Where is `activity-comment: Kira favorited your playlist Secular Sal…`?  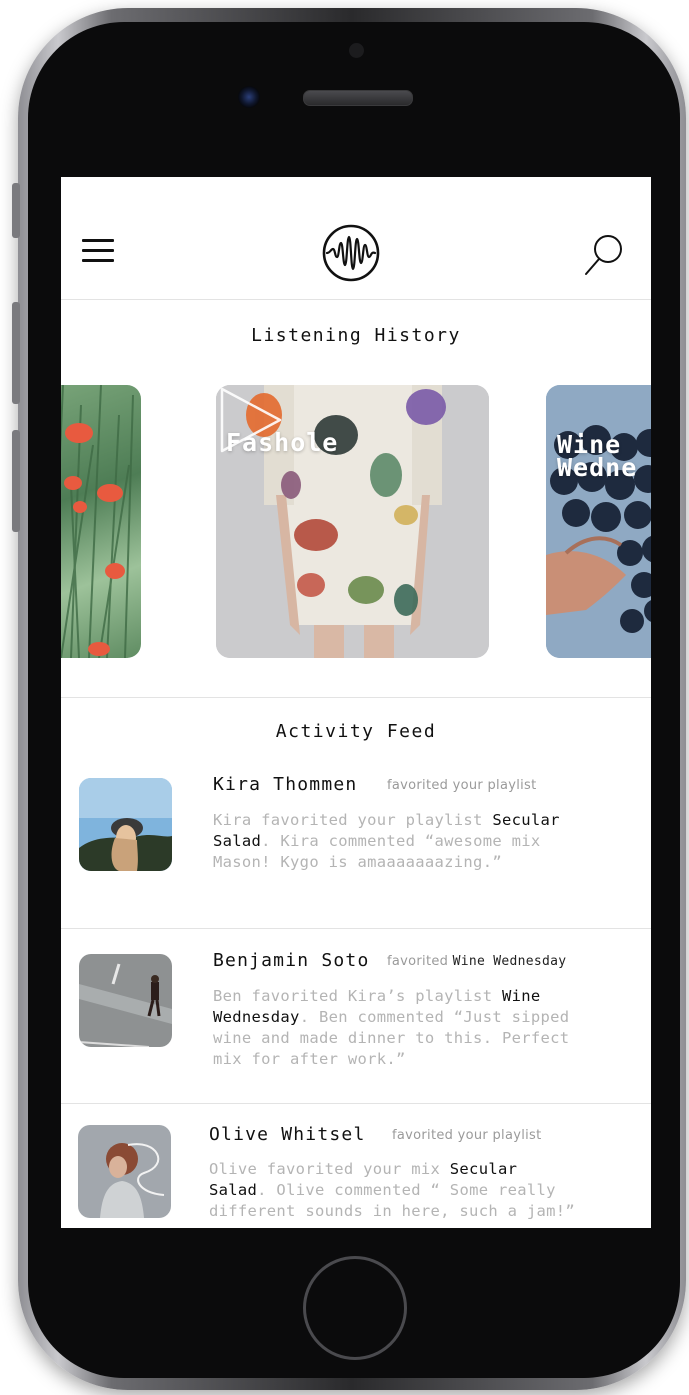 activity-comment: Kira favorited your playlist Secular Sal… is located at coordinates (398, 841).